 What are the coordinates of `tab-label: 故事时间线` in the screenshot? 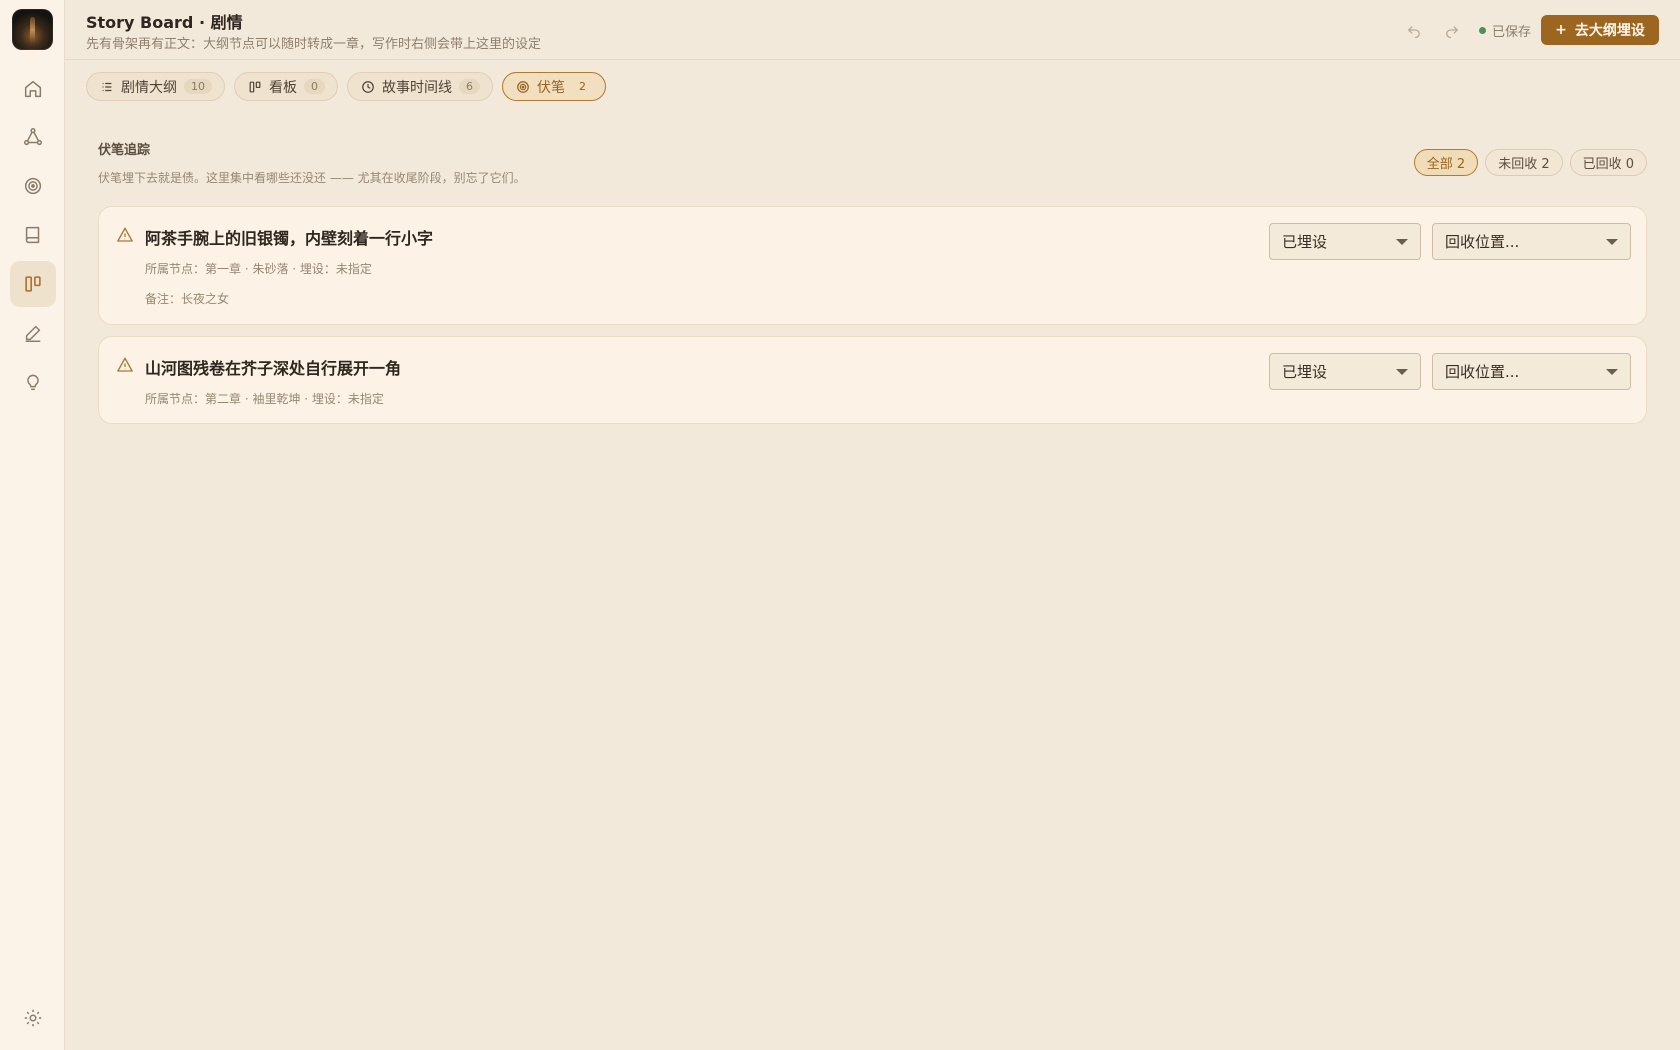 It's located at (417, 87).